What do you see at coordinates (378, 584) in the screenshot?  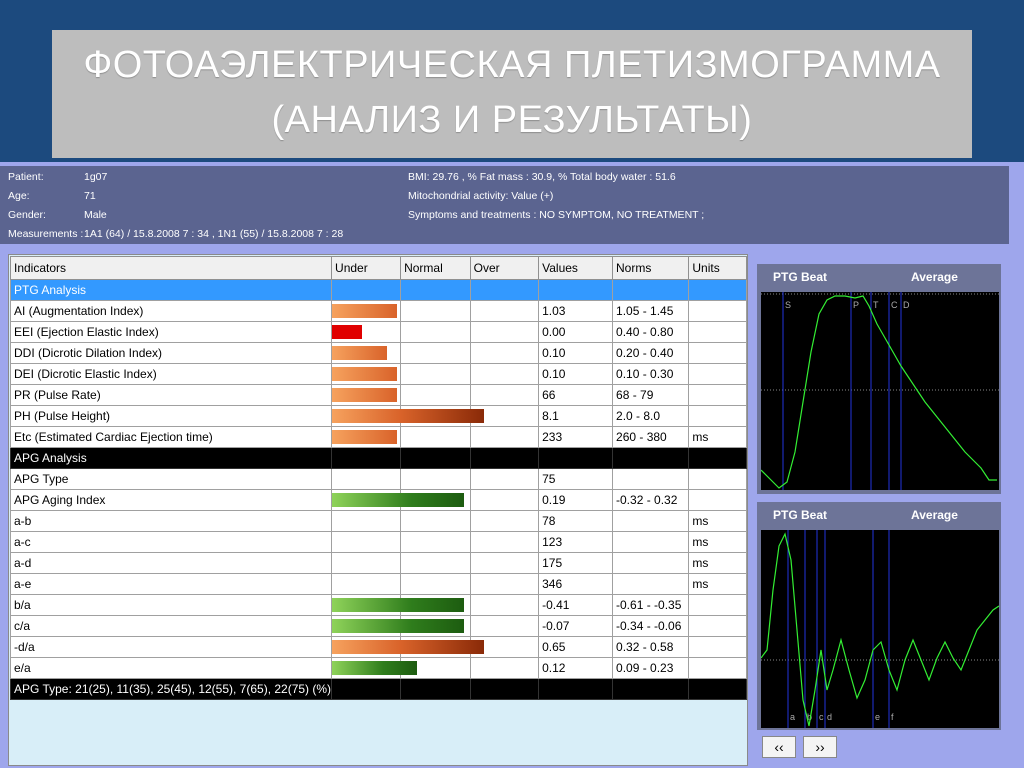 I see `table-row: a-e 346 ms` at bounding box center [378, 584].